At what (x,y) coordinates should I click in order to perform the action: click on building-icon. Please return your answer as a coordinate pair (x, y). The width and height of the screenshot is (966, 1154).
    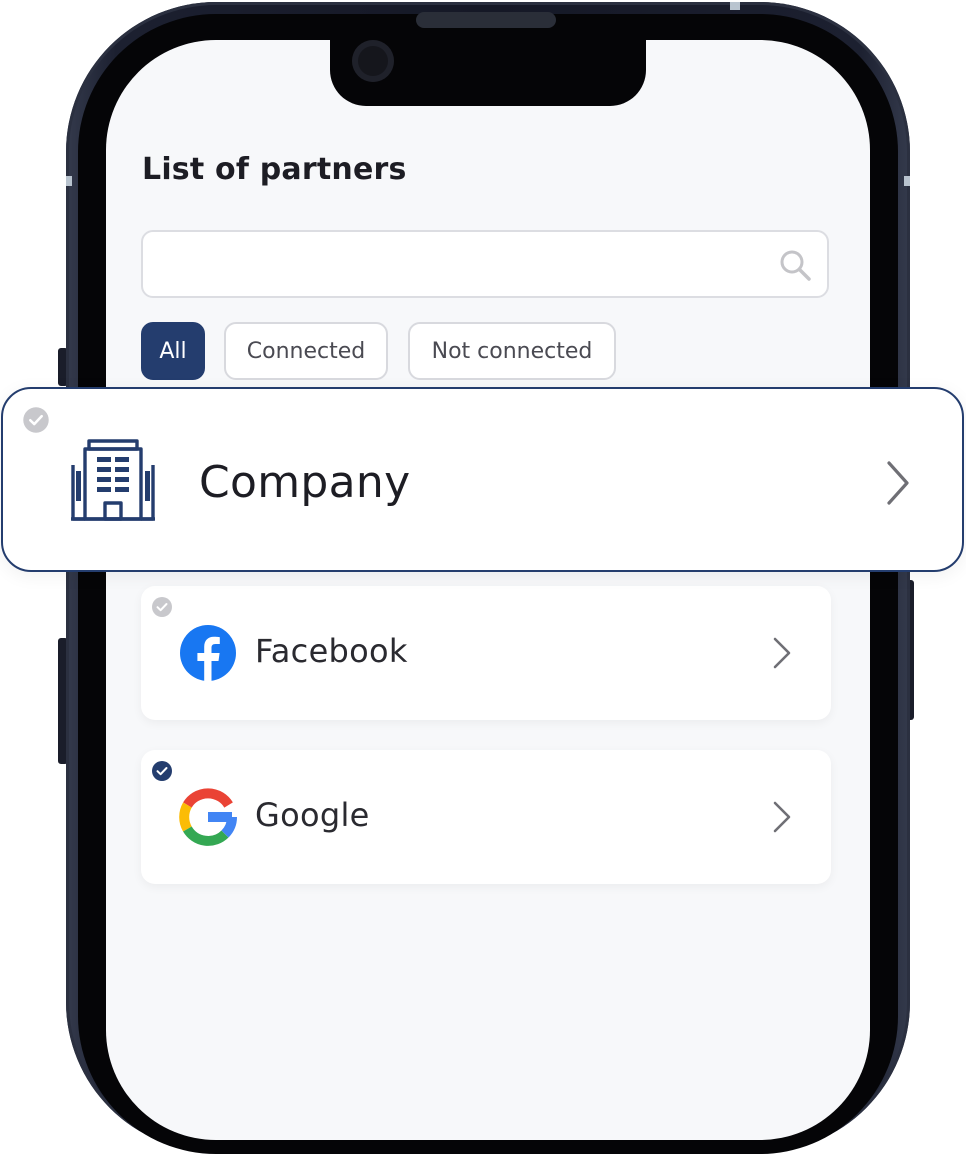
    Looking at the image, I should click on (113, 480).